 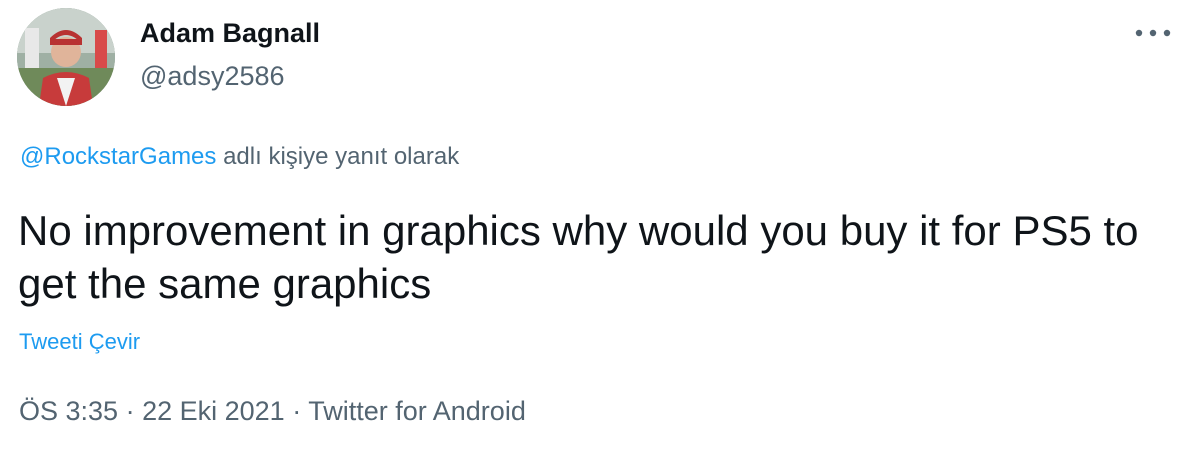 I want to click on avatar, so click(x=66, y=57).